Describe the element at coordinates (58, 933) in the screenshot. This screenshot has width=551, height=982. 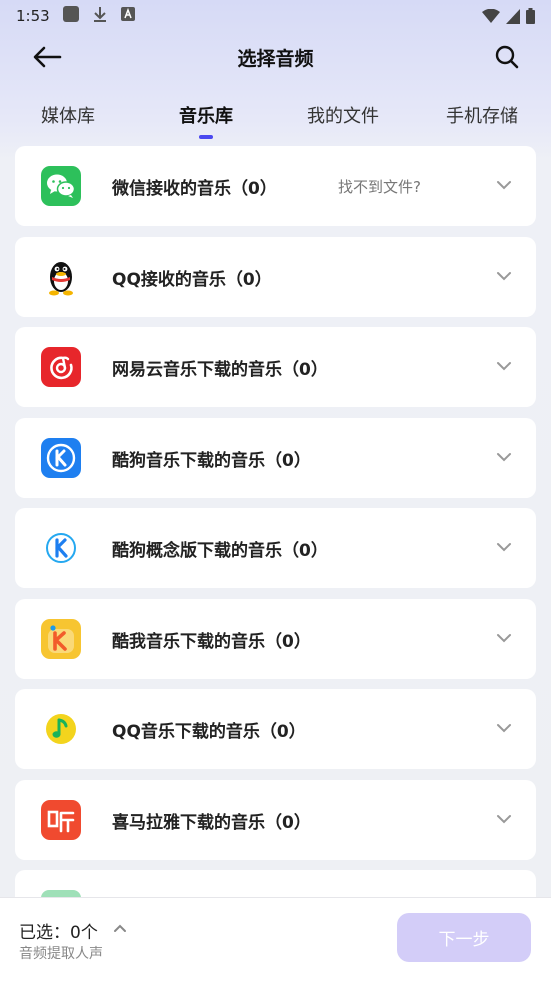
I see `selected-count: 已选：0个` at that location.